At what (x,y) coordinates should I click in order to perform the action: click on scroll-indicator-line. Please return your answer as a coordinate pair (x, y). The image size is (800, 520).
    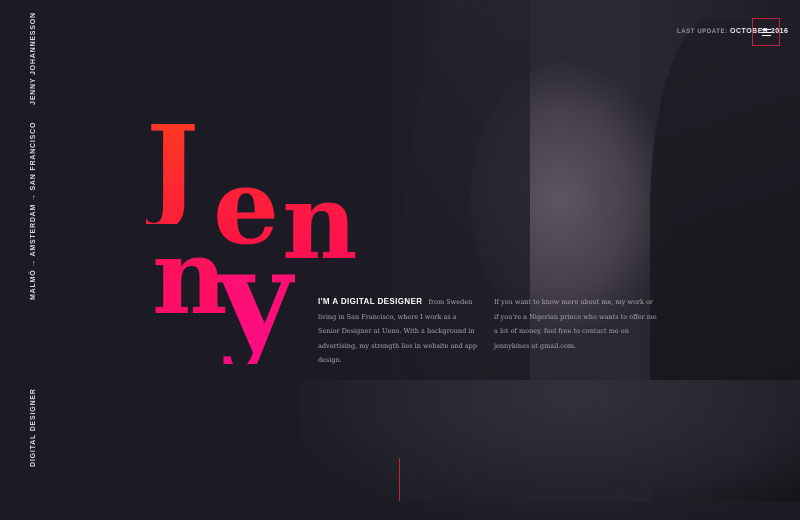
    Looking at the image, I should click on (399, 479).